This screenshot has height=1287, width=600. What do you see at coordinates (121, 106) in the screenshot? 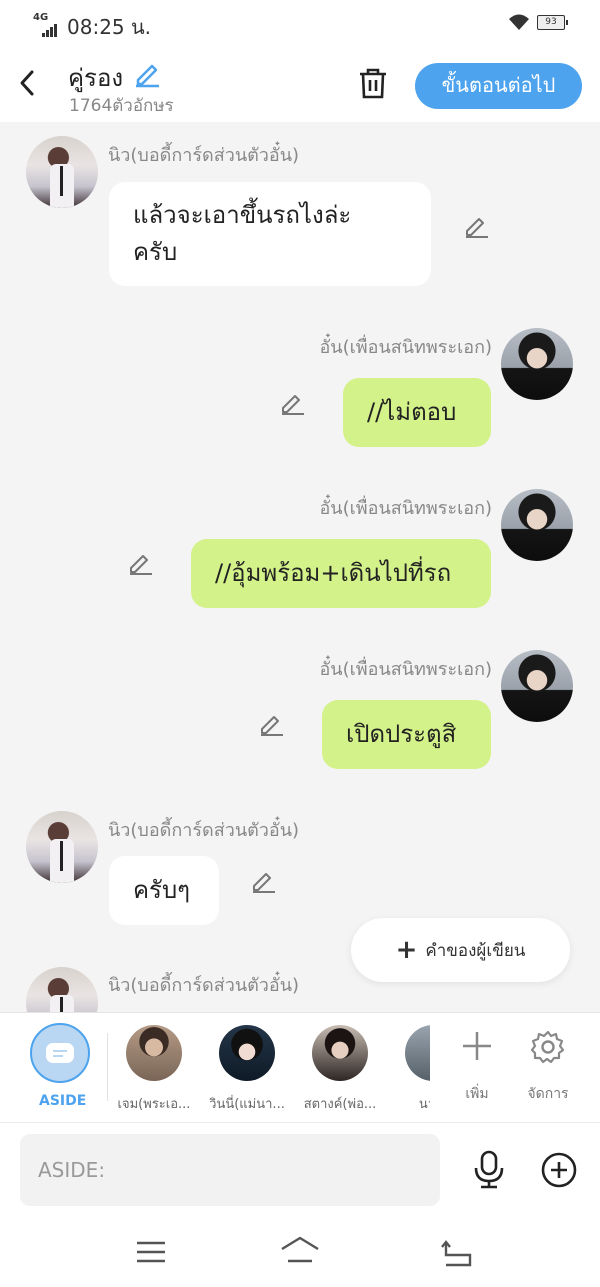
I see `character-count: 1764ตัวอักษร` at bounding box center [121, 106].